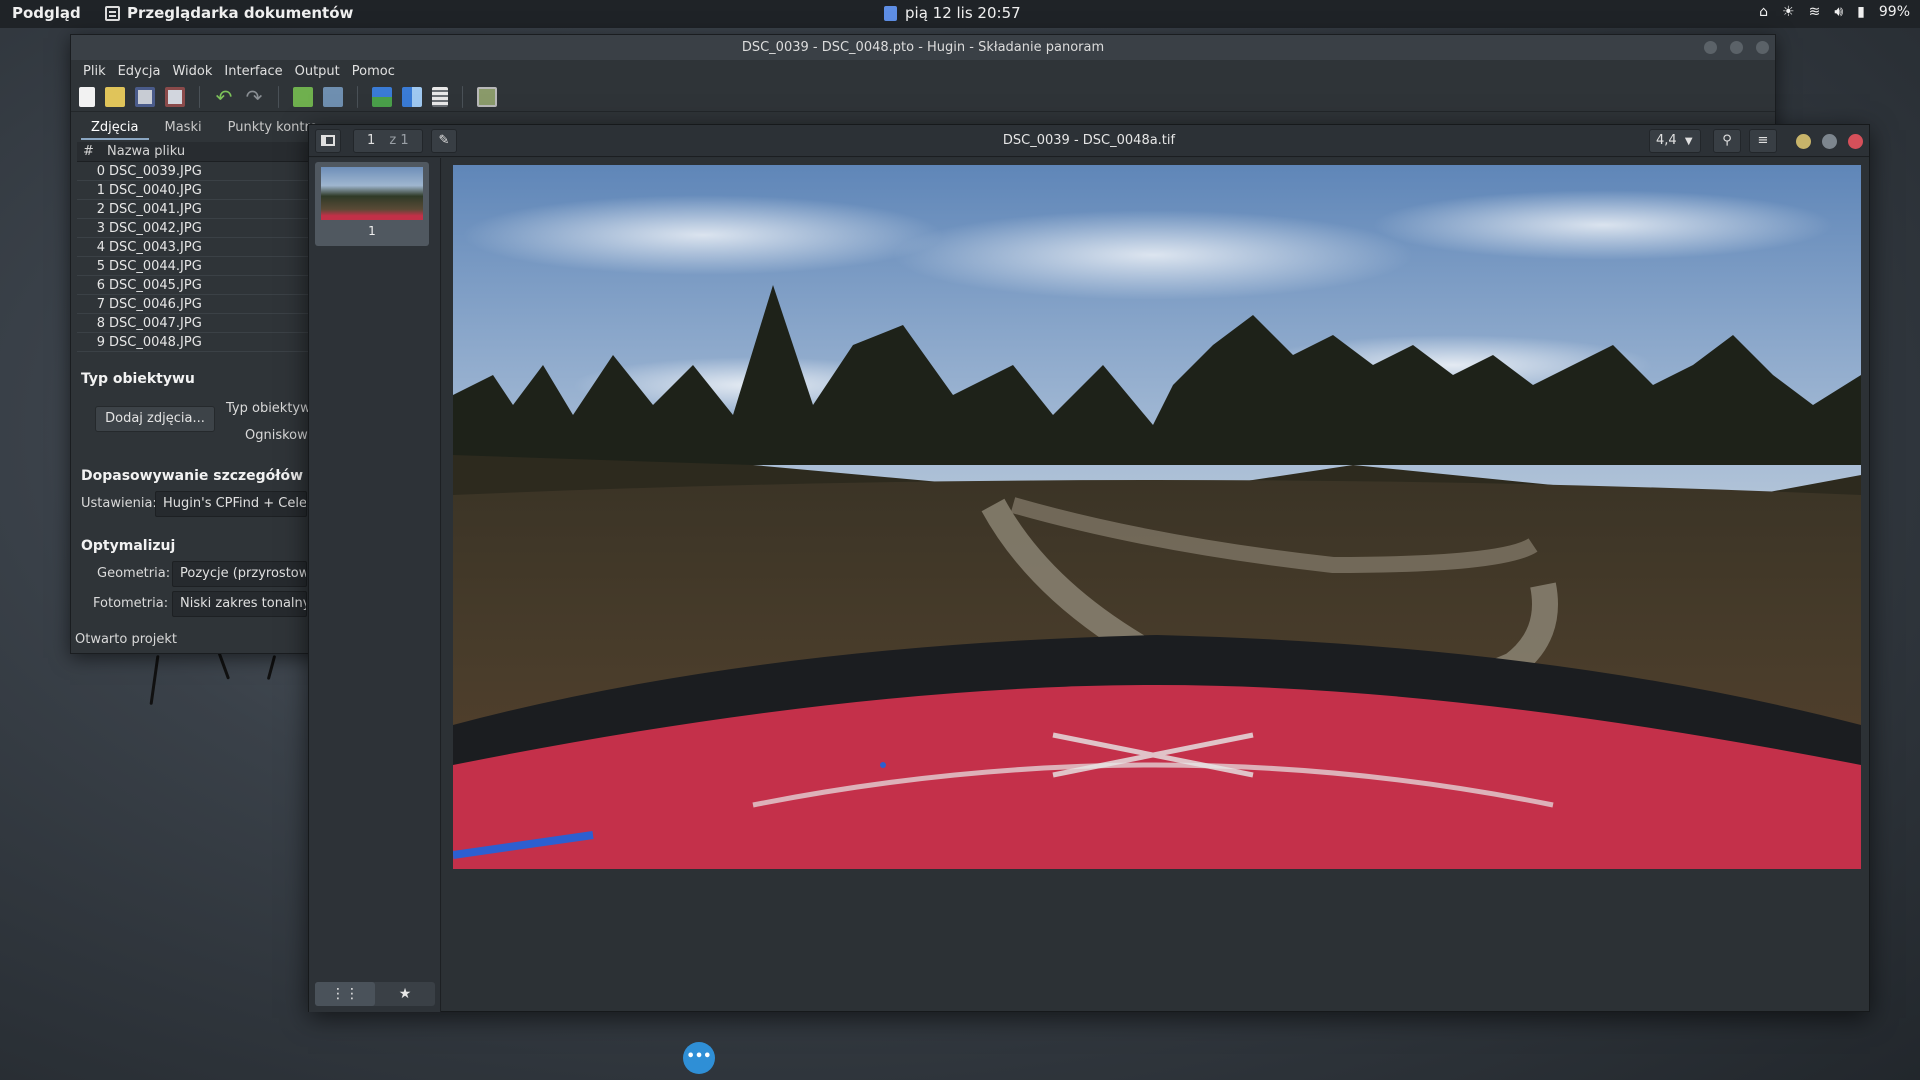 This screenshot has height=1080, width=1920. I want to click on zoom-select: 4,4 ▼, so click(1675, 141).